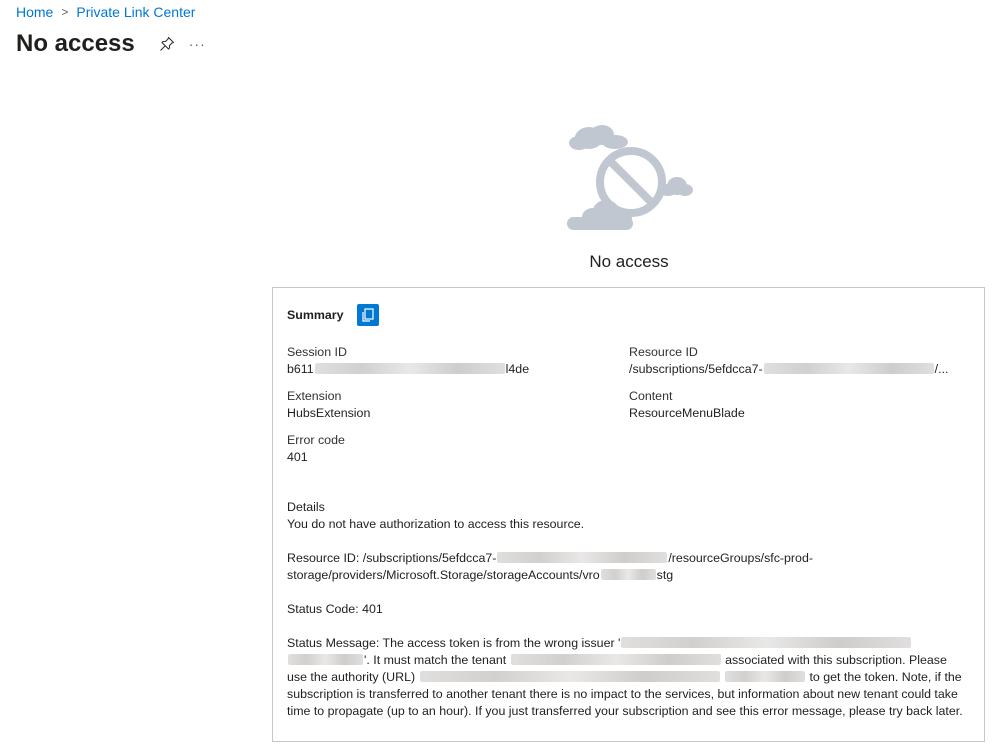 The image size is (998, 747). What do you see at coordinates (630, 177) in the screenshot?
I see `no-access-icon` at bounding box center [630, 177].